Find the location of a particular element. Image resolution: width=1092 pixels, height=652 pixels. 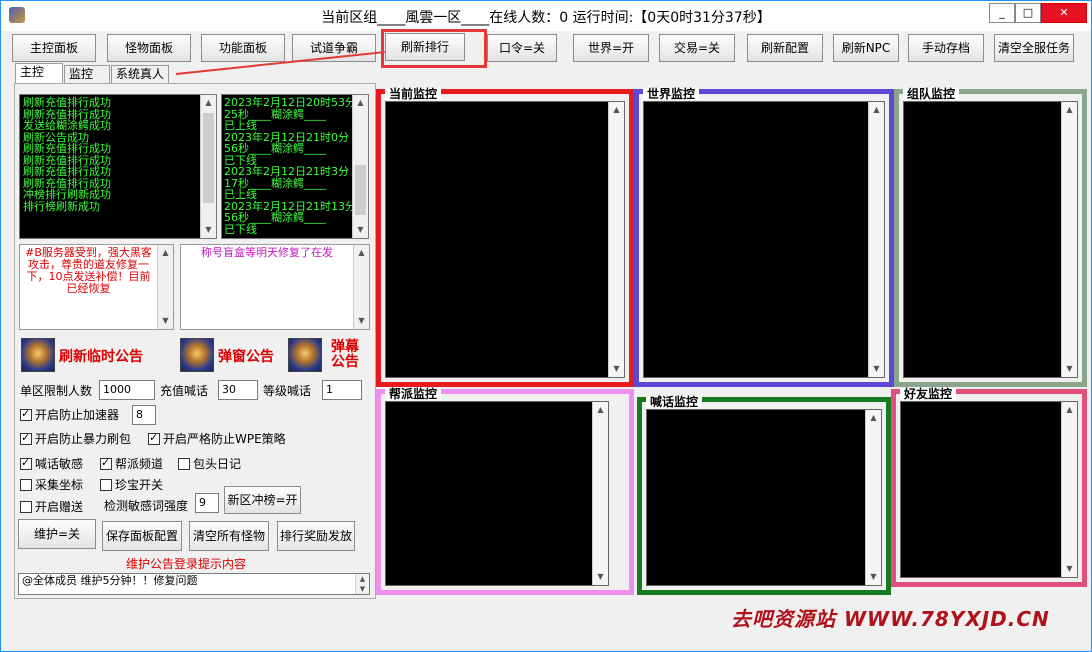

monitor-caption: 好友监控 is located at coordinates (928, 394).